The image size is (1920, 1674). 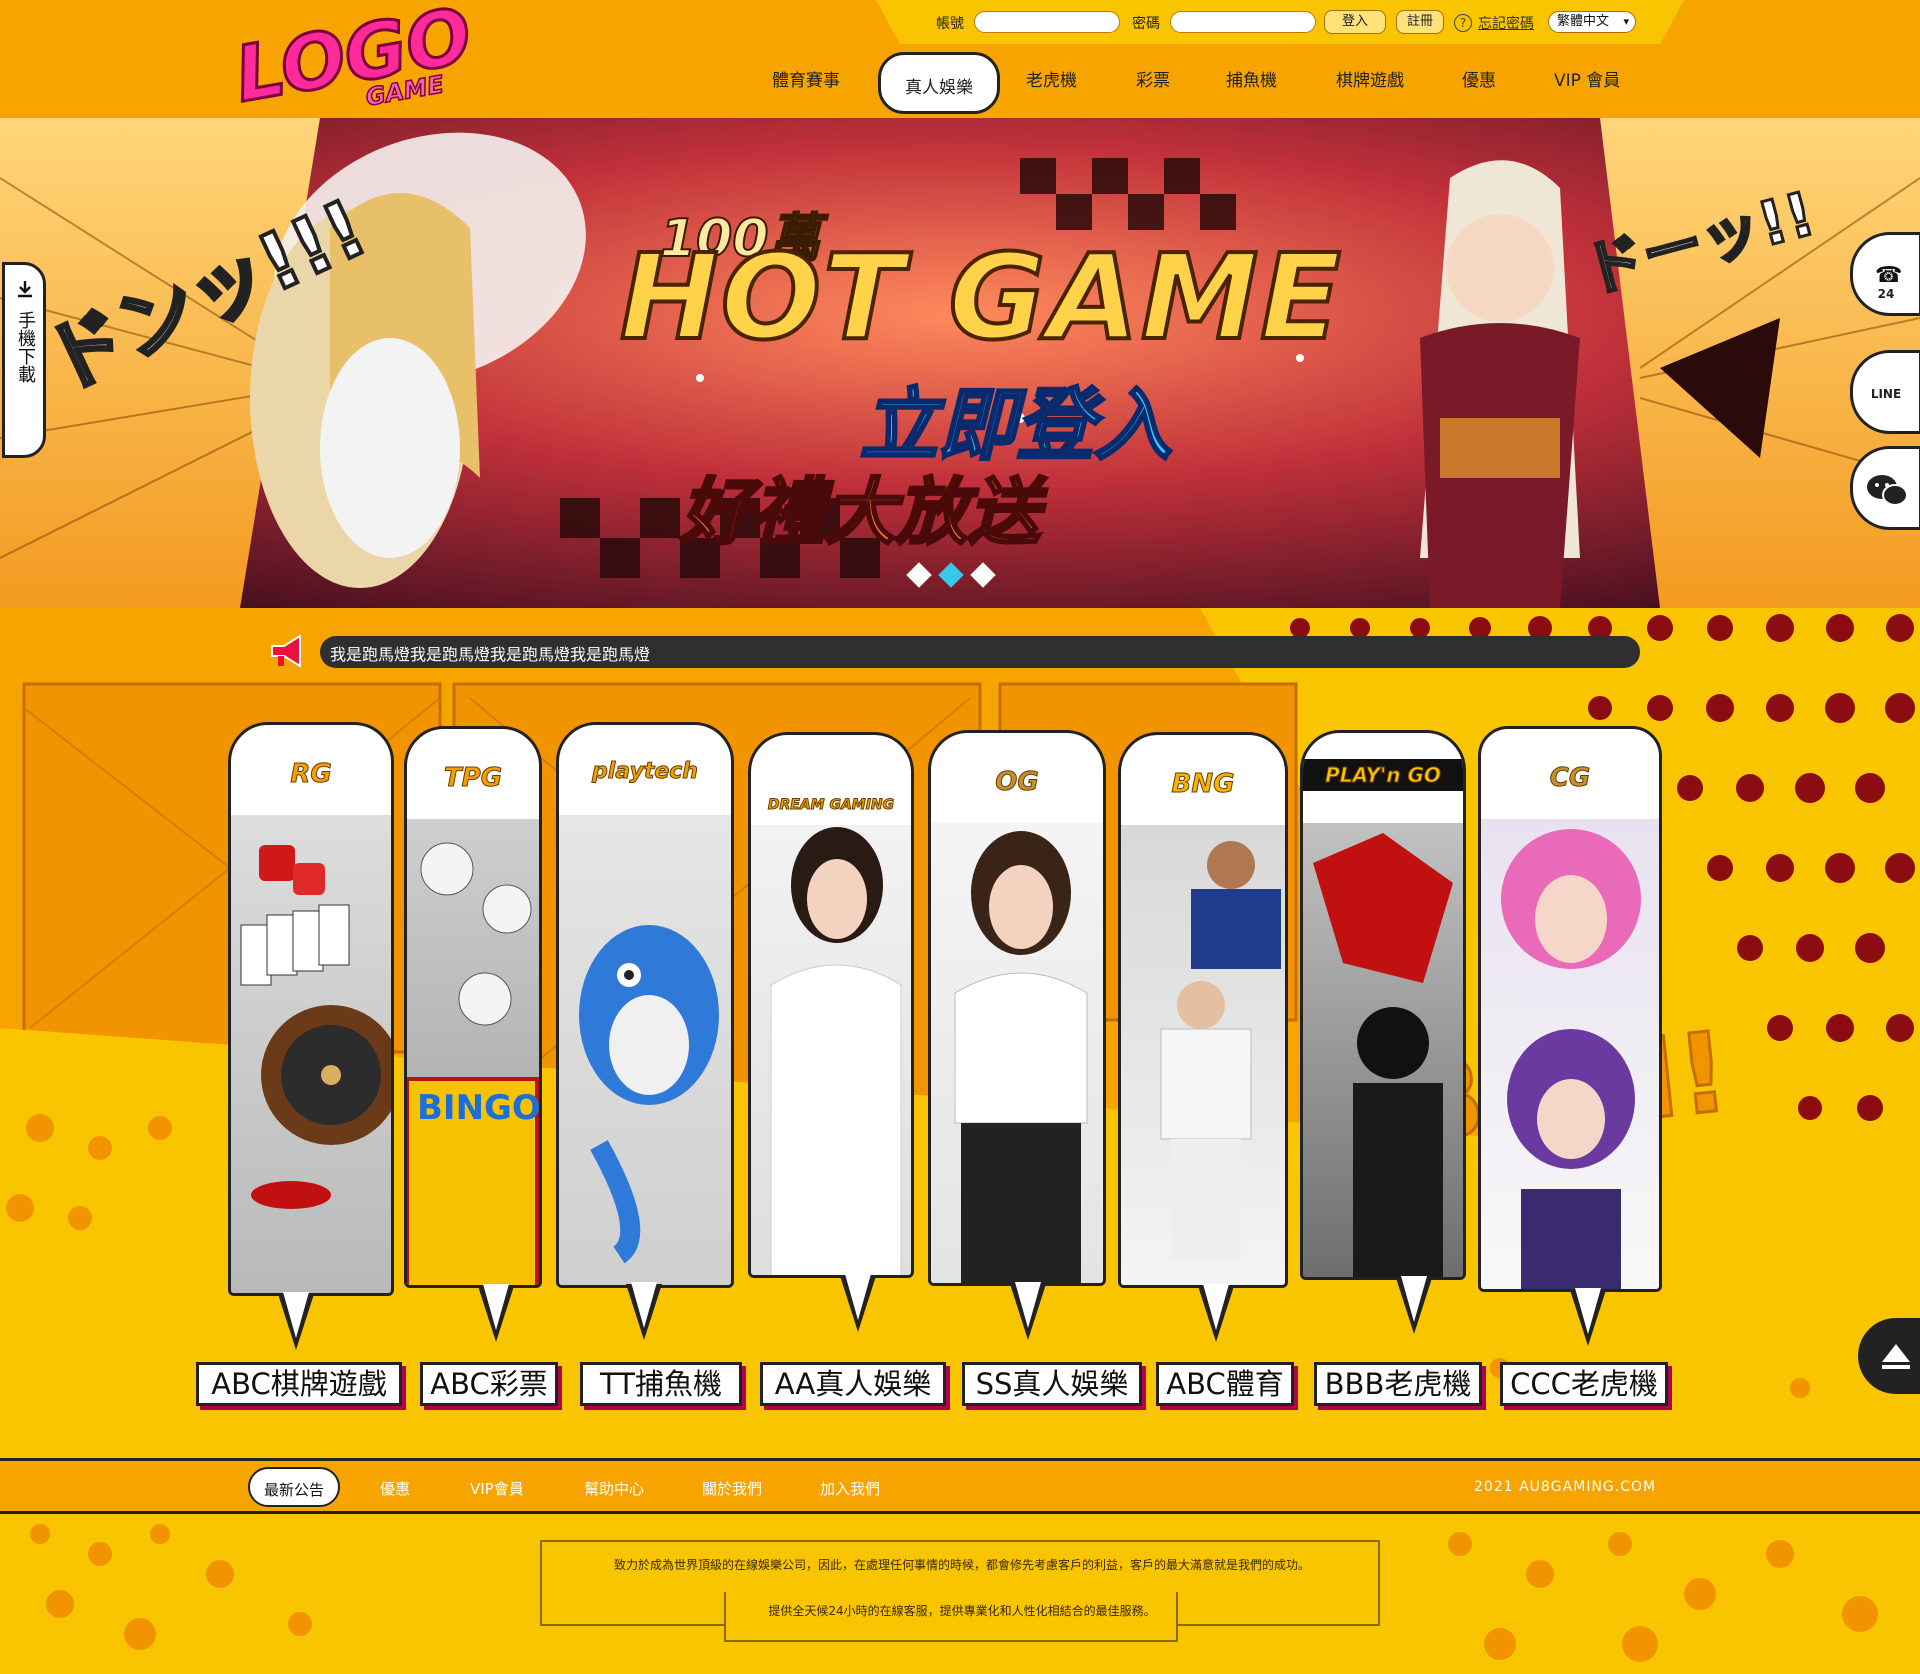 I want to click on provider-card-playngo: PLAY'n GO, so click(x=1383, y=1005).